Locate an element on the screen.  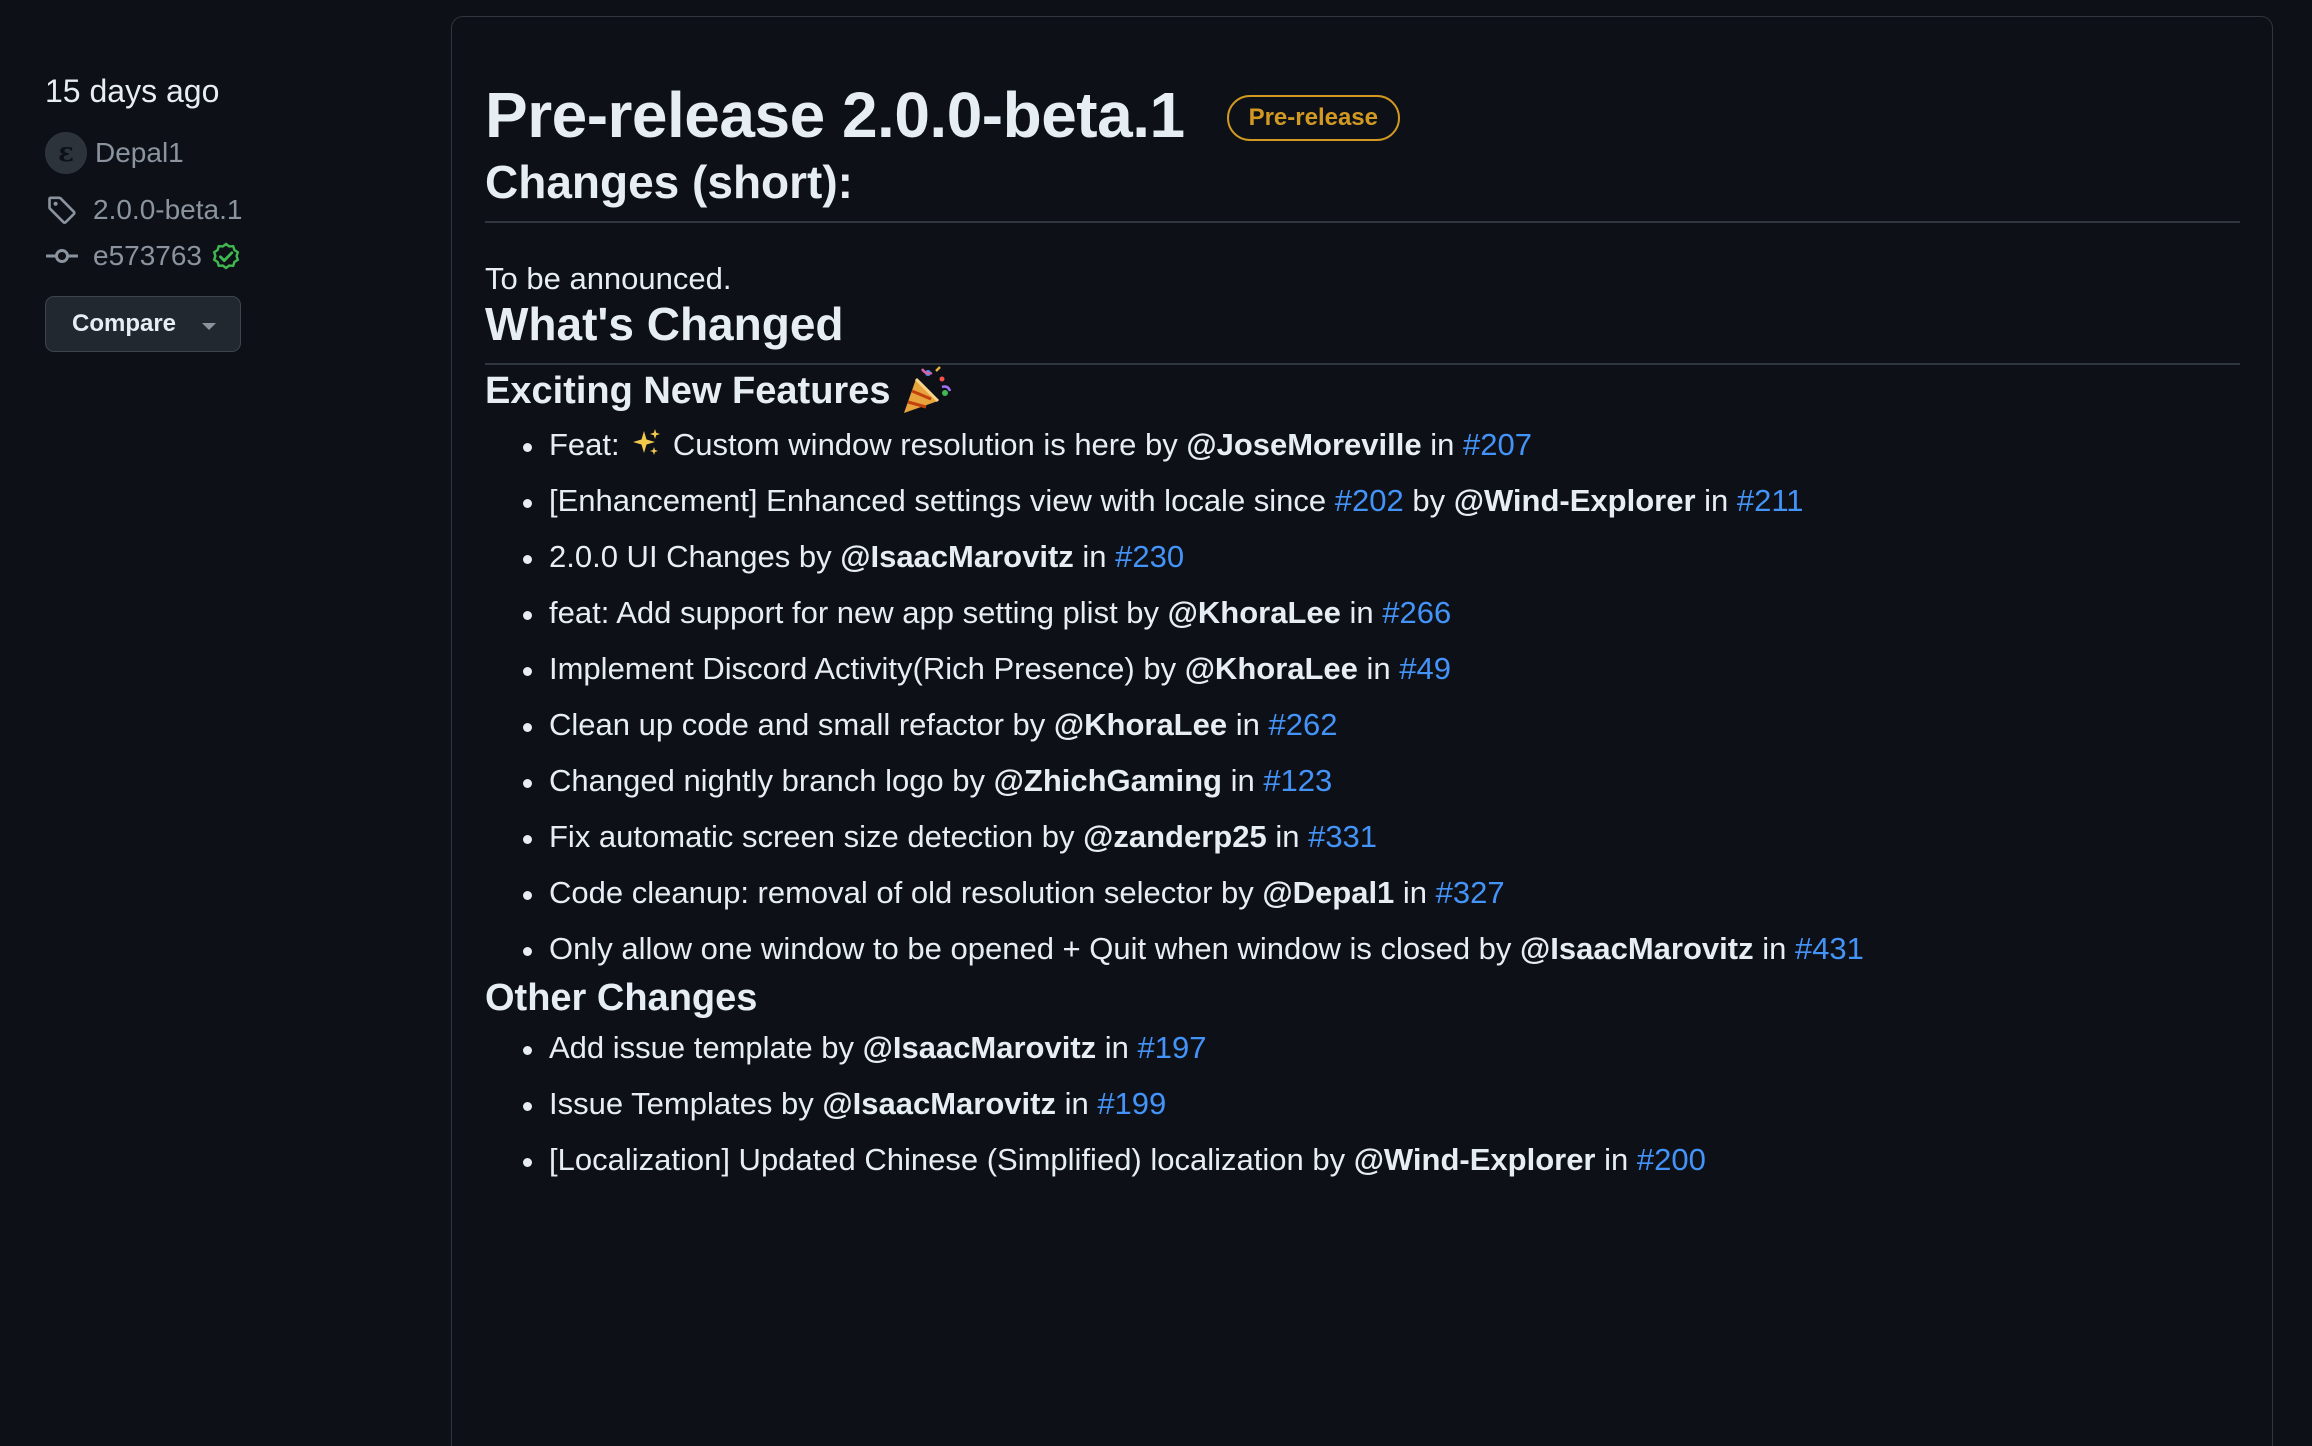
pull-request-link: #199 is located at coordinates (1131, 1103).